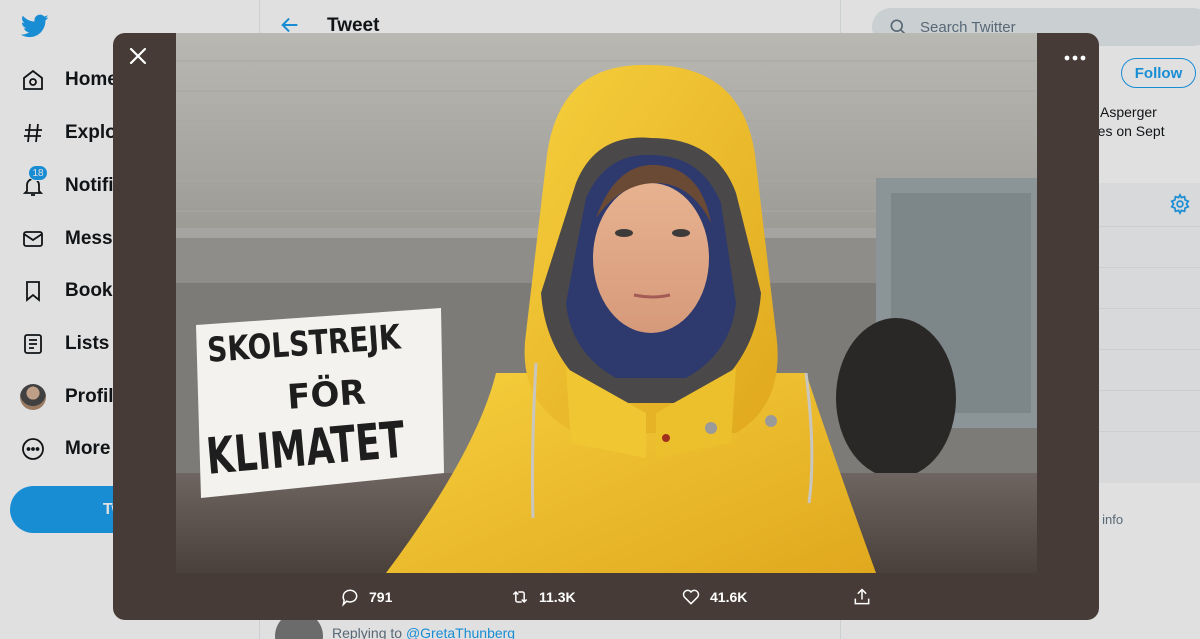 This screenshot has width=1200, height=639. I want to click on close-icon, so click(138, 58).